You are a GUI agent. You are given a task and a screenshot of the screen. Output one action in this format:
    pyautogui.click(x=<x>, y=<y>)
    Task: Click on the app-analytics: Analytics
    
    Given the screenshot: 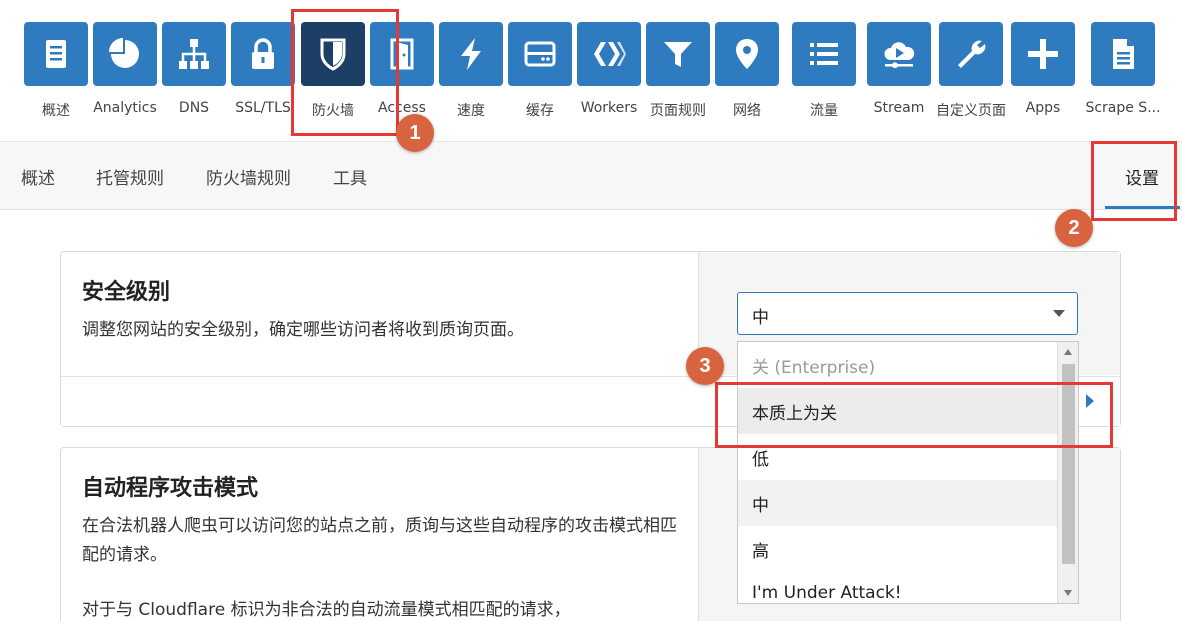 What is the action you would take?
    pyautogui.click(x=125, y=69)
    